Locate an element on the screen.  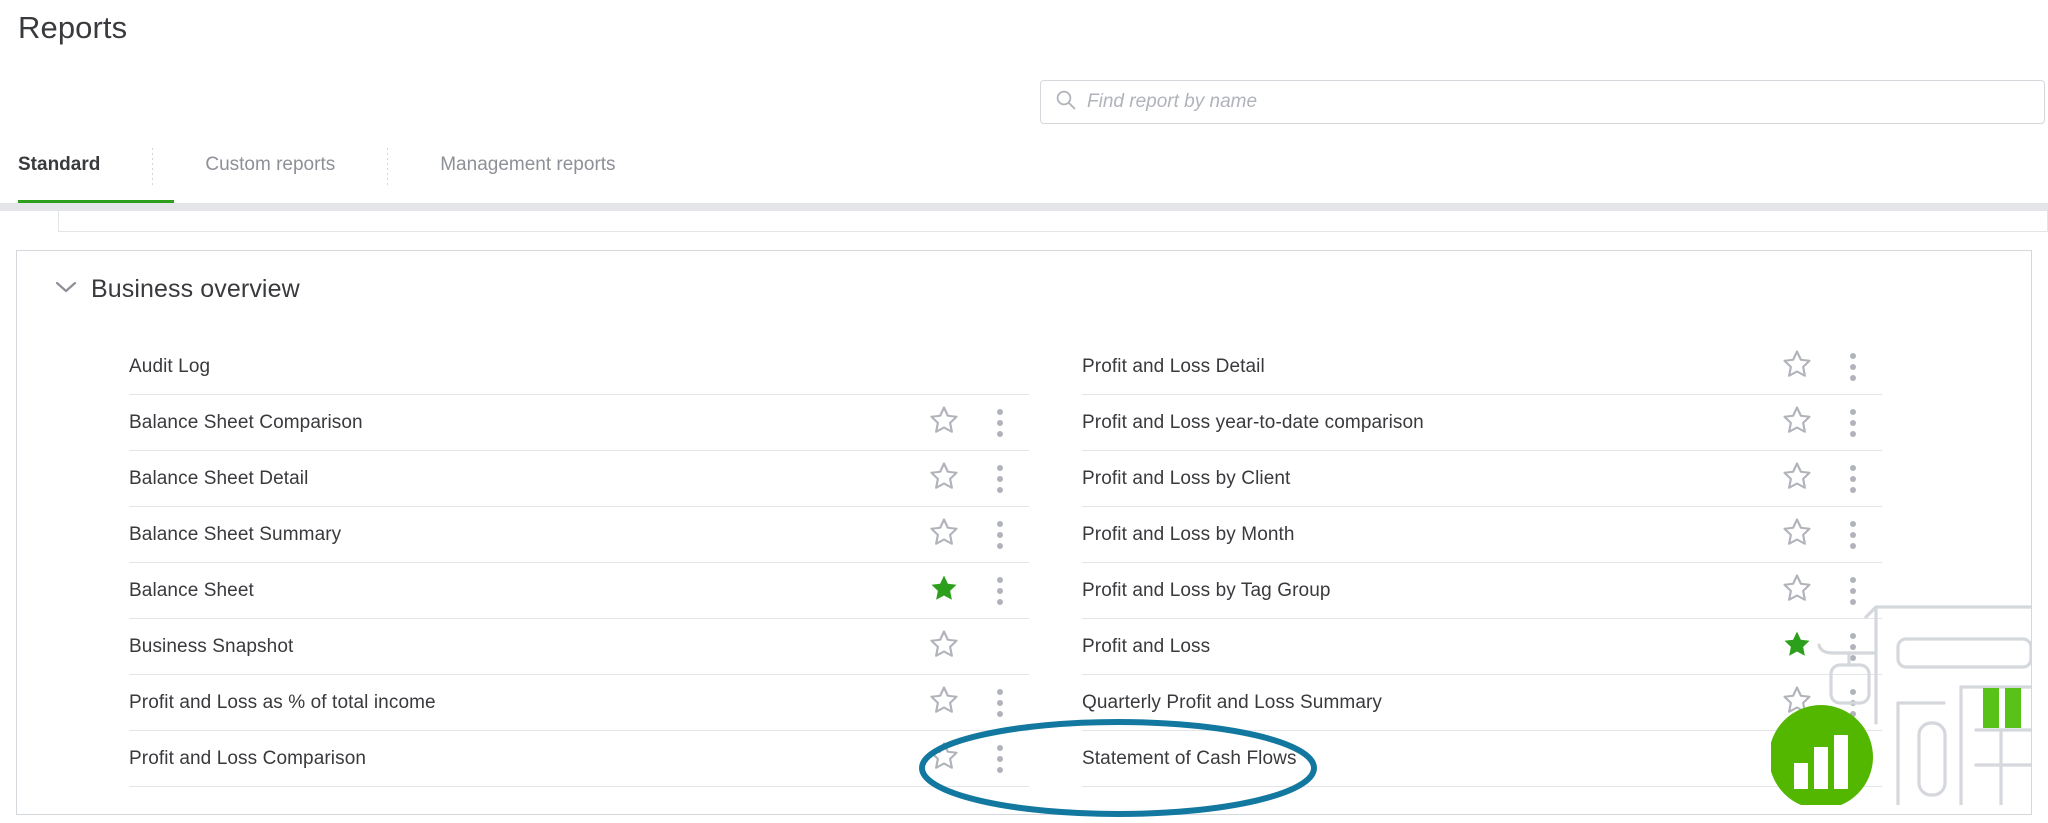
report-name: Audit Log is located at coordinates (523, 367).